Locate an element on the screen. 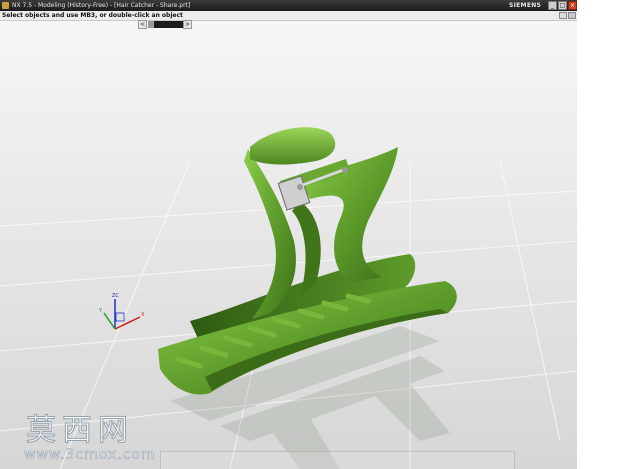  siemens-logo: SIEMENS is located at coordinates (525, 5).